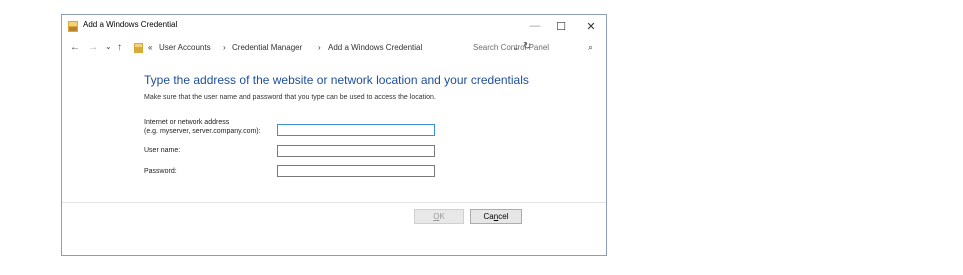 Image resolution: width=963 pixels, height=275 pixels. What do you see at coordinates (496, 216) in the screenshot?
I see `cancel-button: Ca n cel` at bounding box center [496, 216].